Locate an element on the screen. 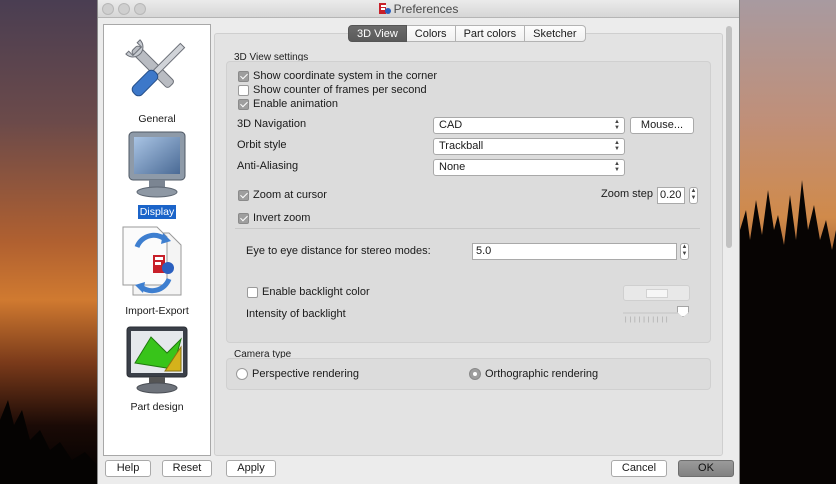 This screenshot has width=836, height=484. show-fps-checkbox: Show counter of frames per second is located at coordinates (332, 90).